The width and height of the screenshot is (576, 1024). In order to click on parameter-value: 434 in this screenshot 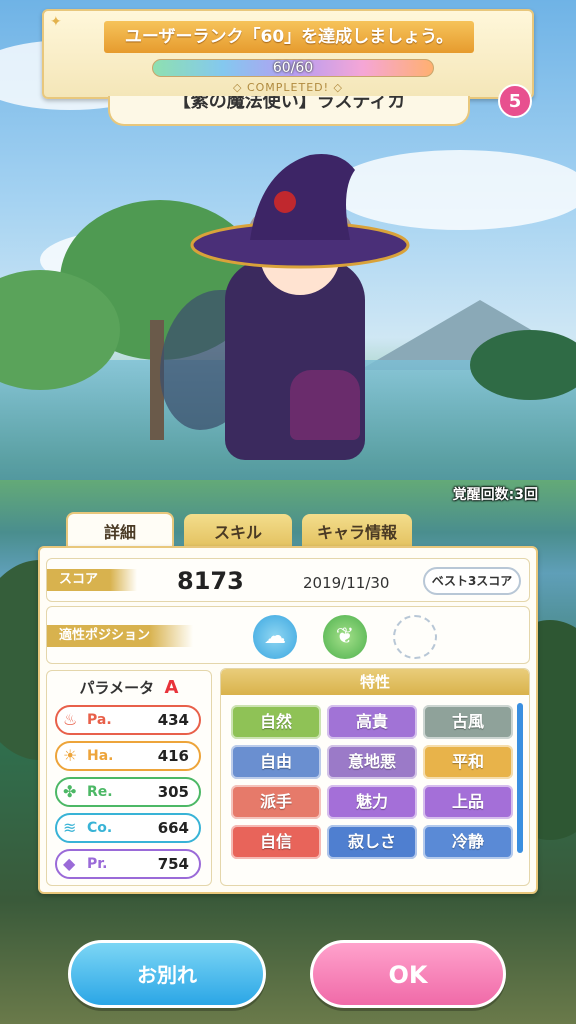, I will do `click(173, 720)`.